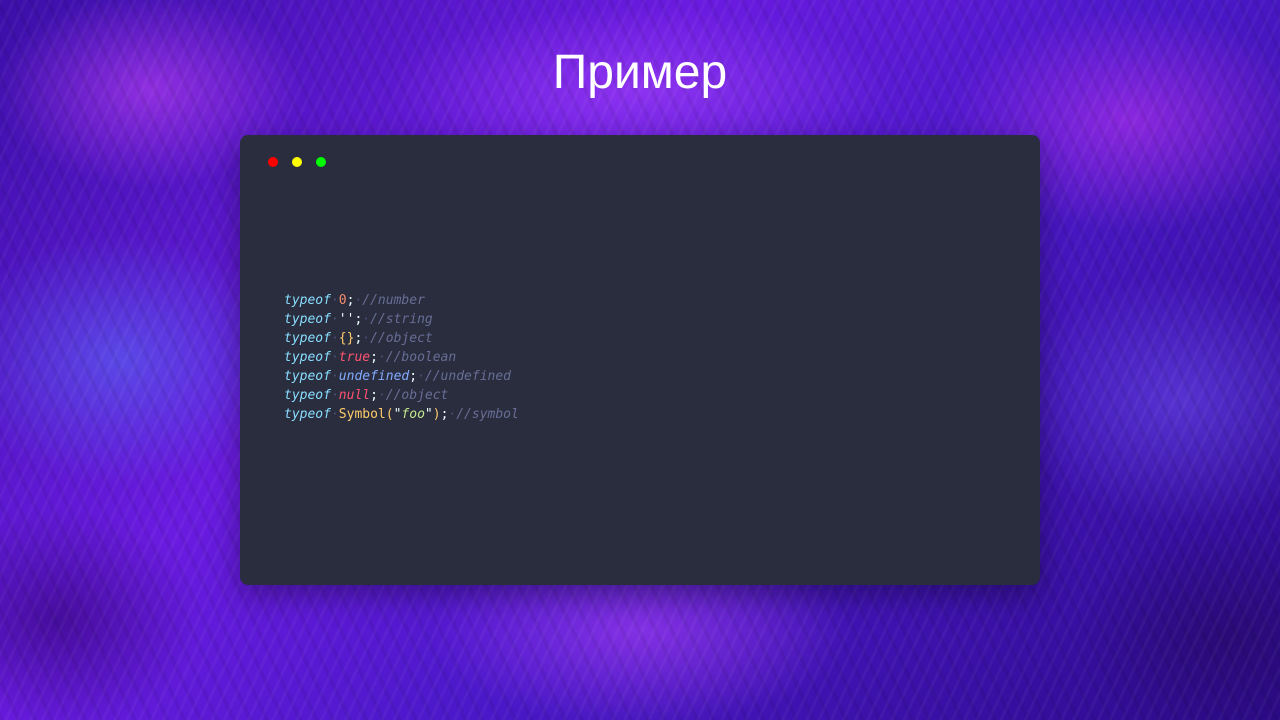  Describe the element at coordinates (436, 414) in the screenshot. I see `code-paren: )` at that location.